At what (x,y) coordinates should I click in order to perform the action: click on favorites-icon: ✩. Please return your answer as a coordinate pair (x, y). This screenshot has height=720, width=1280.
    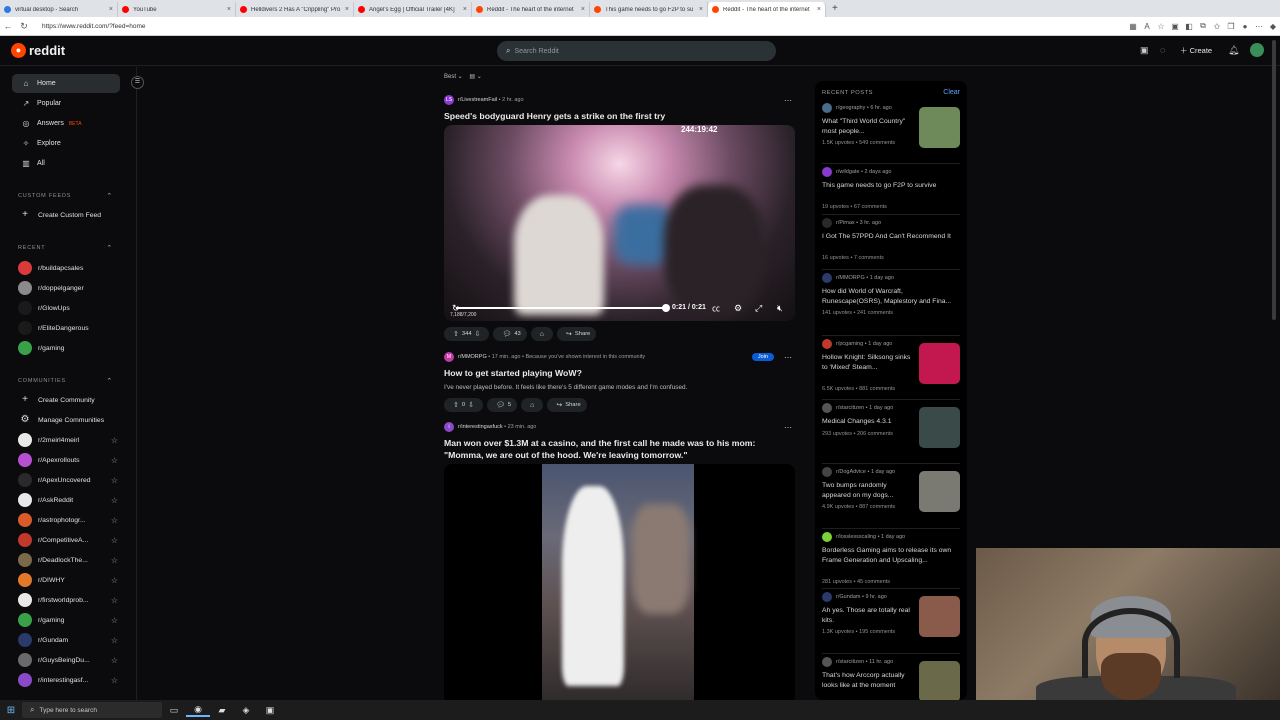
    Looking at the image, I should click on (1217, 26).